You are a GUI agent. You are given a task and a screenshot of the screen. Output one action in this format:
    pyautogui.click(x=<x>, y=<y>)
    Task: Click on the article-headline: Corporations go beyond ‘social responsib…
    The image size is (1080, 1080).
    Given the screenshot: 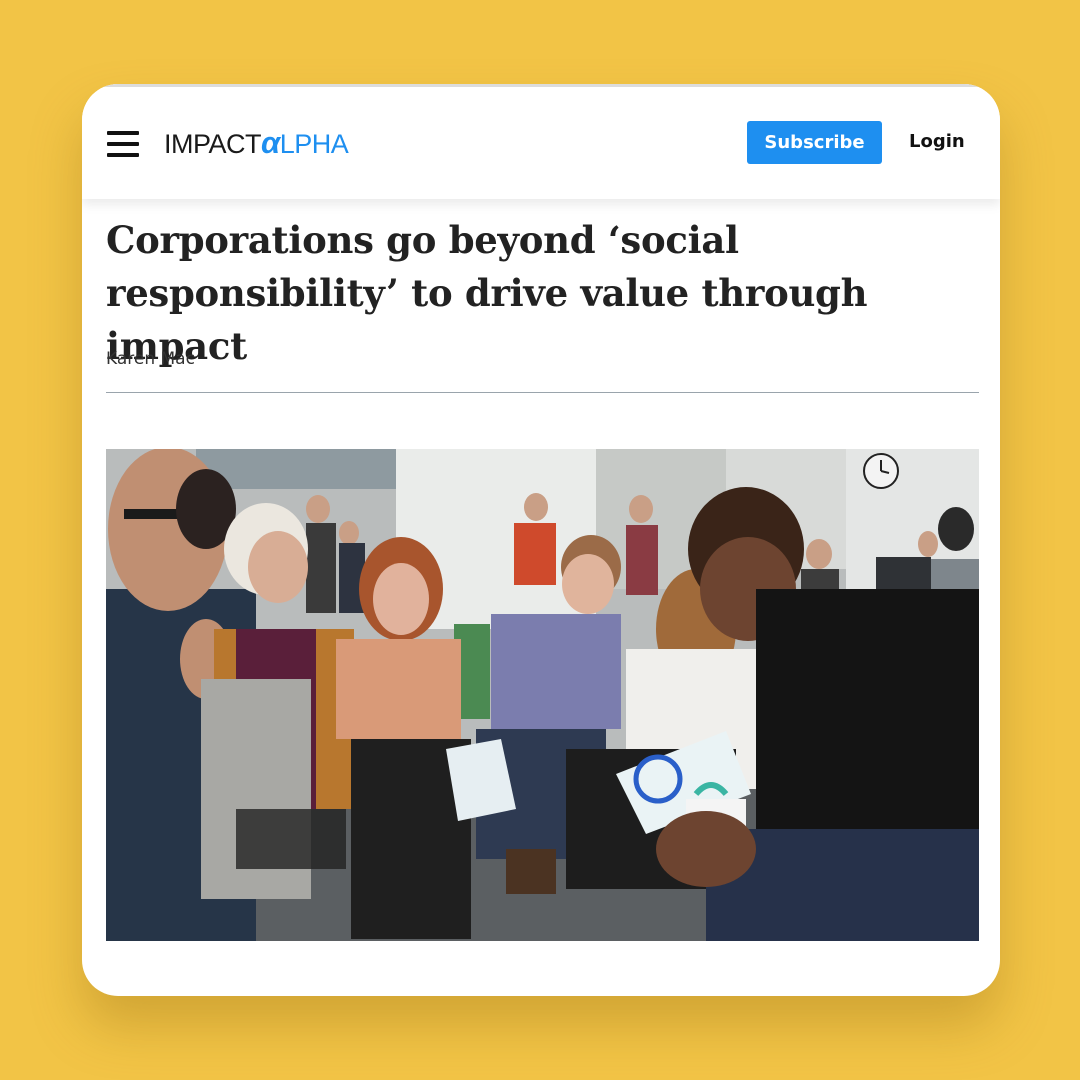 What is the action you would take?
    pyautogui.click(x=487, y=293)
    